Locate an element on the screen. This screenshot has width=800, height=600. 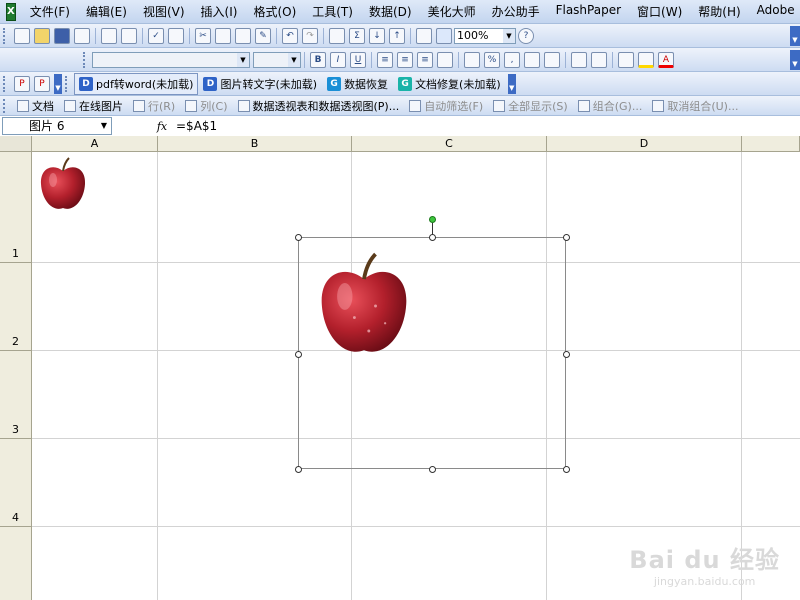
pdf-icon: P is located at coordinates (22, 83).